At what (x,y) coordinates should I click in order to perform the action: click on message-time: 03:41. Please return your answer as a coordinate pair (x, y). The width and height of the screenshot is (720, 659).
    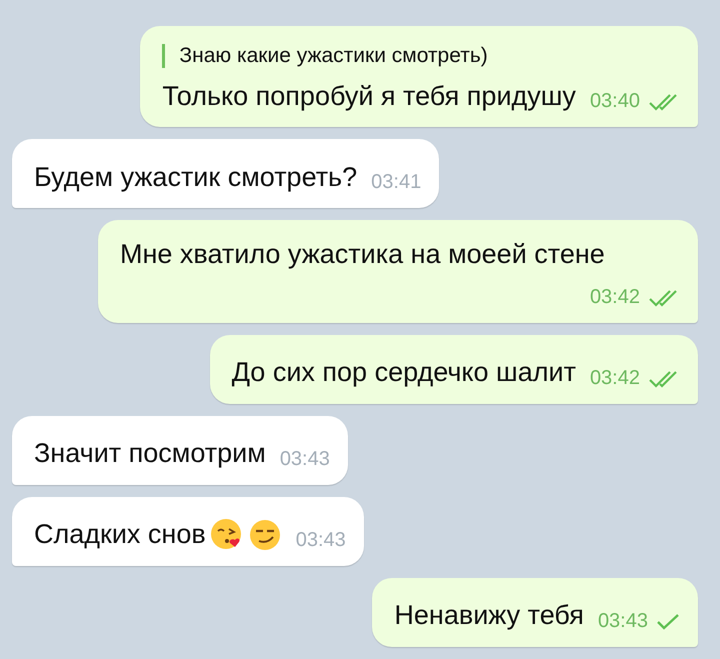
    Looking at the image, I should click on (396, 182).